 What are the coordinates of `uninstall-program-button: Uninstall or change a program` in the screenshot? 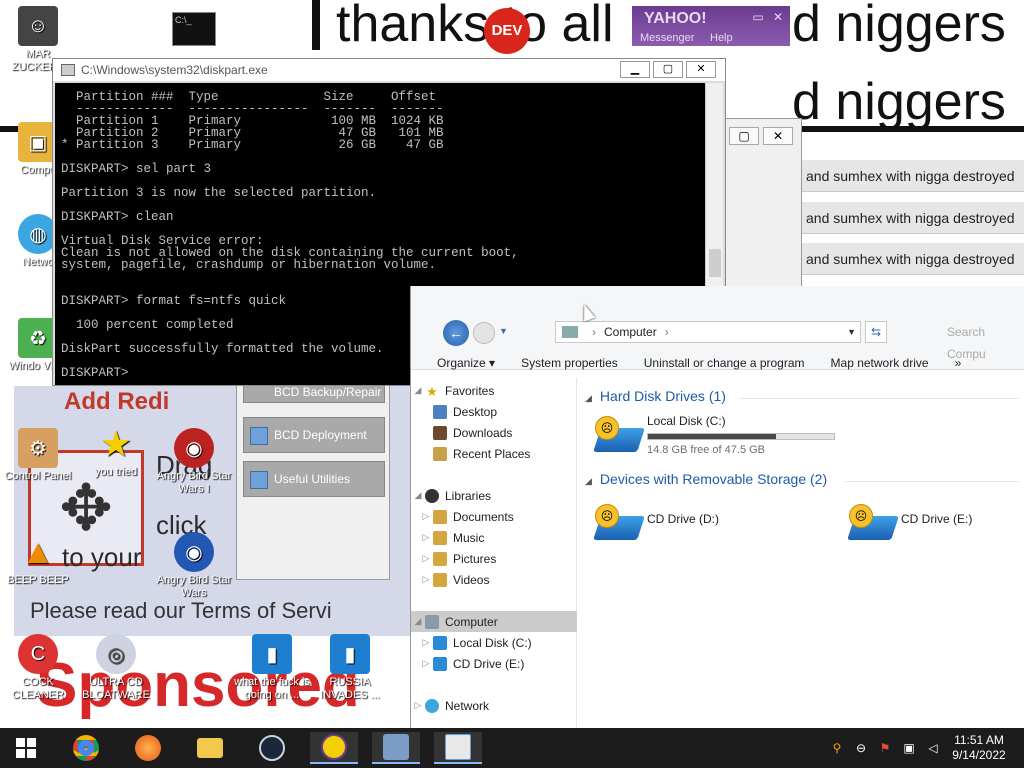 It's located at (724, 363).